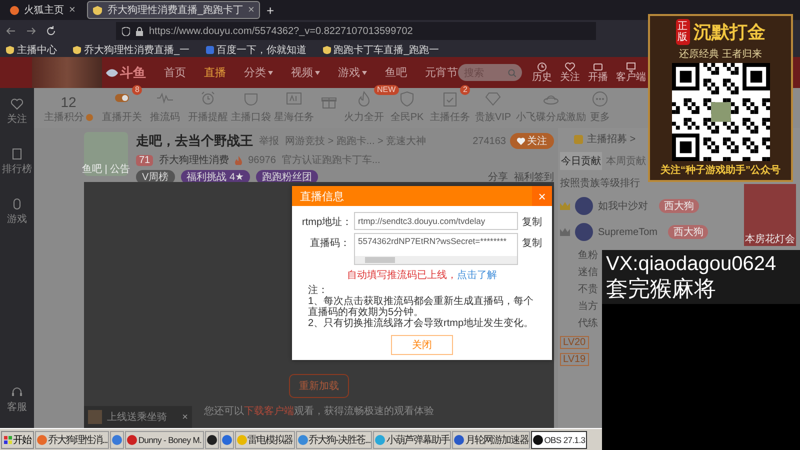  Describe the element at coordinates (326, 222) in the screenshot. I see `field-label: rtmp地址：` at that location.